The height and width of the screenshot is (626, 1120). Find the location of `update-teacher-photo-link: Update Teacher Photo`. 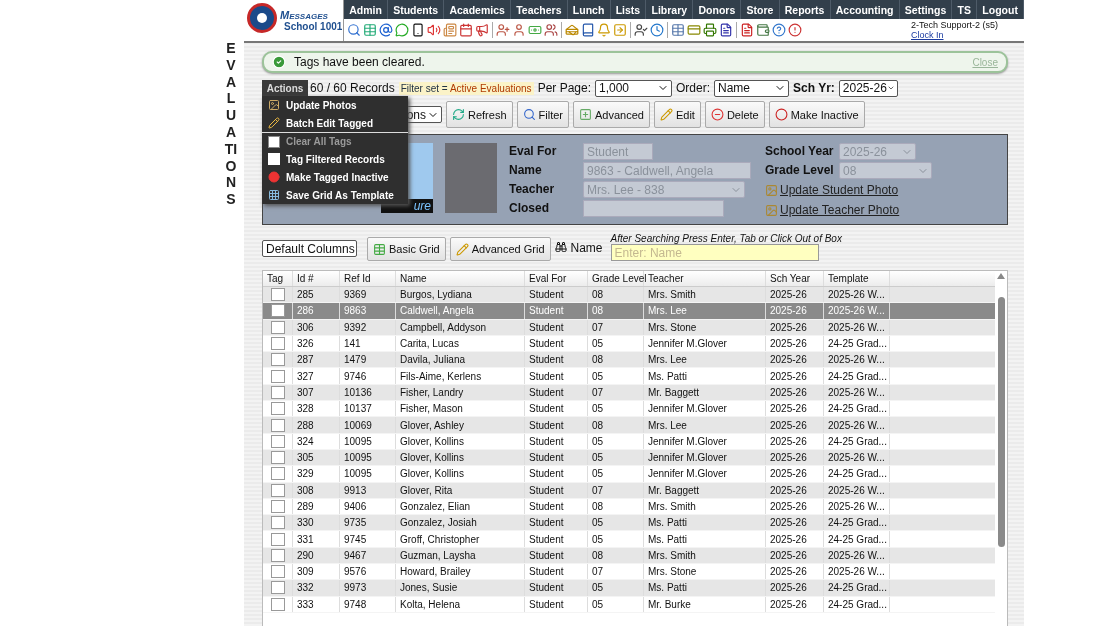

update-teacher-photo-link: Update Teacher Photo is located at coordinates (848, 210).